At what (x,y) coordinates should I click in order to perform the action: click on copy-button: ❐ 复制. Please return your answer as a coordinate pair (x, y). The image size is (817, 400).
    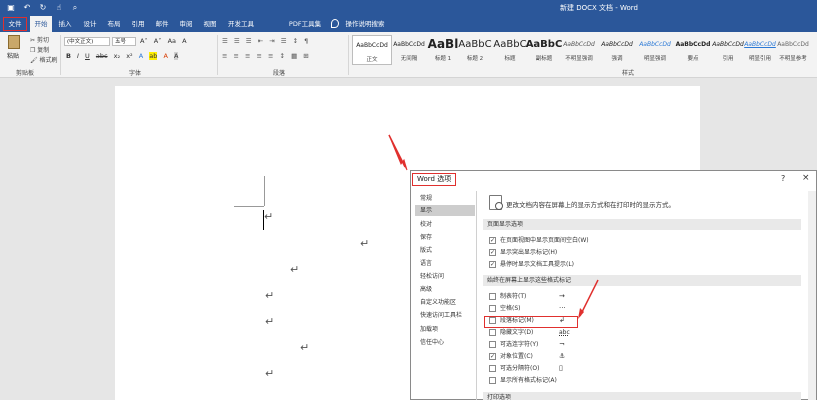
    Looking at the image, I should click on (39, 49).